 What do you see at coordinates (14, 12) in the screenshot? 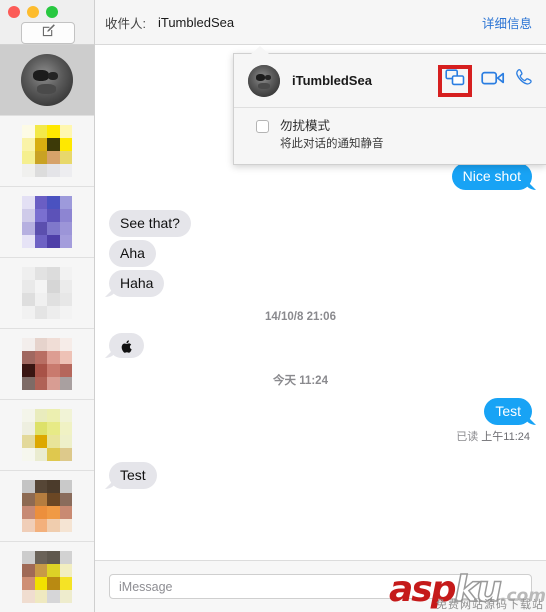
I see `close-window-button` at bounding box center [14, 12].